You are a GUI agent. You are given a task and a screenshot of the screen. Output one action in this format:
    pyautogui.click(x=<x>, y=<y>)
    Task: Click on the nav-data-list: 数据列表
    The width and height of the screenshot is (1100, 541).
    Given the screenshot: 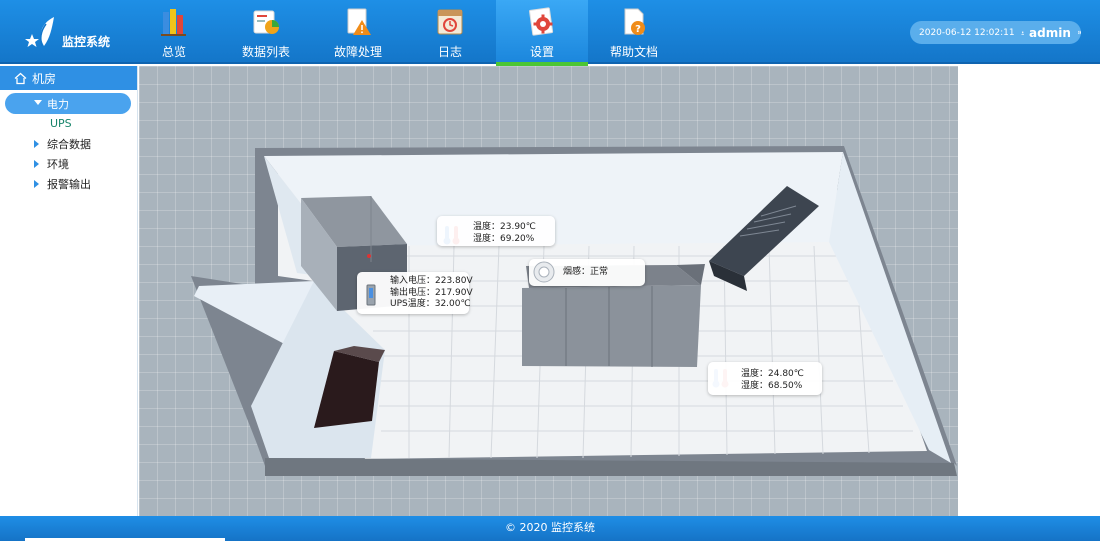 What is the action you would take?
    pyautogui.click(x=266, y=32)
    